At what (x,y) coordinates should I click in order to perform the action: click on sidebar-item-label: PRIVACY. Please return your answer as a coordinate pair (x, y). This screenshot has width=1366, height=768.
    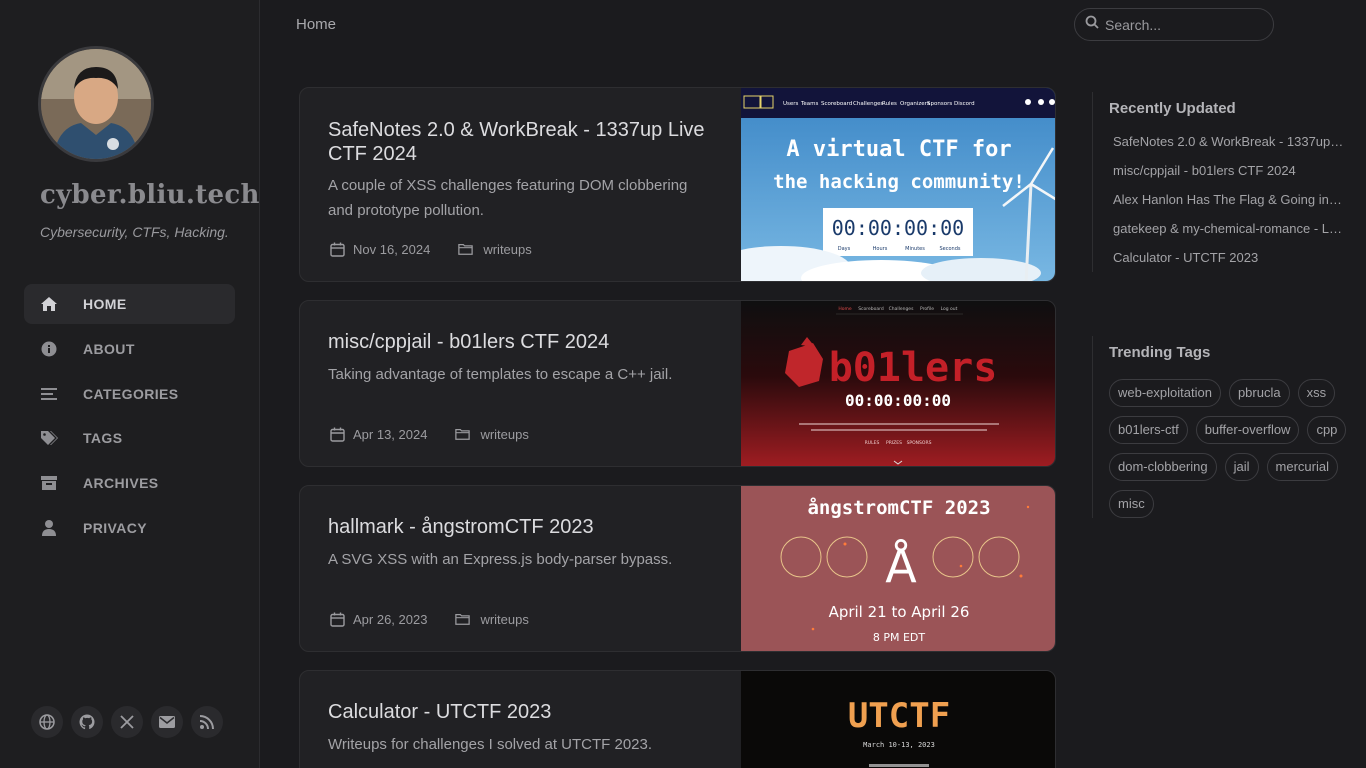
    Looking at the image, I should click on (115, 527).